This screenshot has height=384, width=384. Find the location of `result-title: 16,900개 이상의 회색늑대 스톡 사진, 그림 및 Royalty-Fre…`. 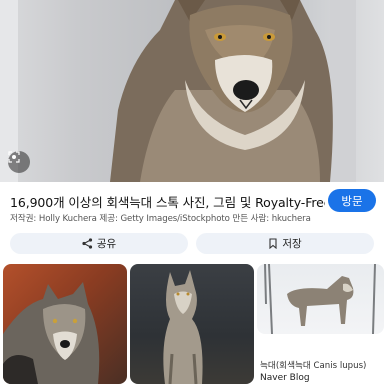

result-title: 16,900개 이상의 회색늑대 스톡 사진, 그림 및 Royalty-Fre… is located at coordinates (167, 201).